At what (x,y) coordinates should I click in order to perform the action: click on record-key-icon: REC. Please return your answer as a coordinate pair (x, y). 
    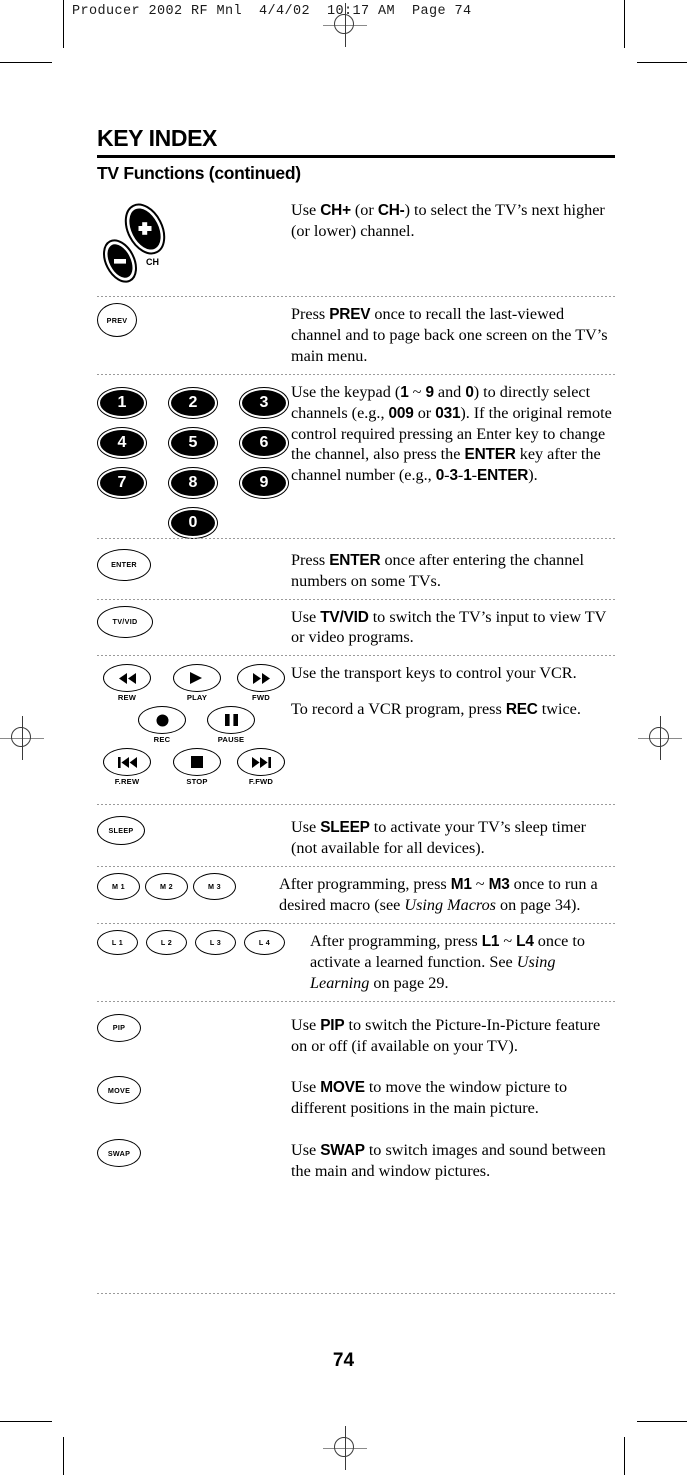
    Looking at the image, I should click on (162, 725).